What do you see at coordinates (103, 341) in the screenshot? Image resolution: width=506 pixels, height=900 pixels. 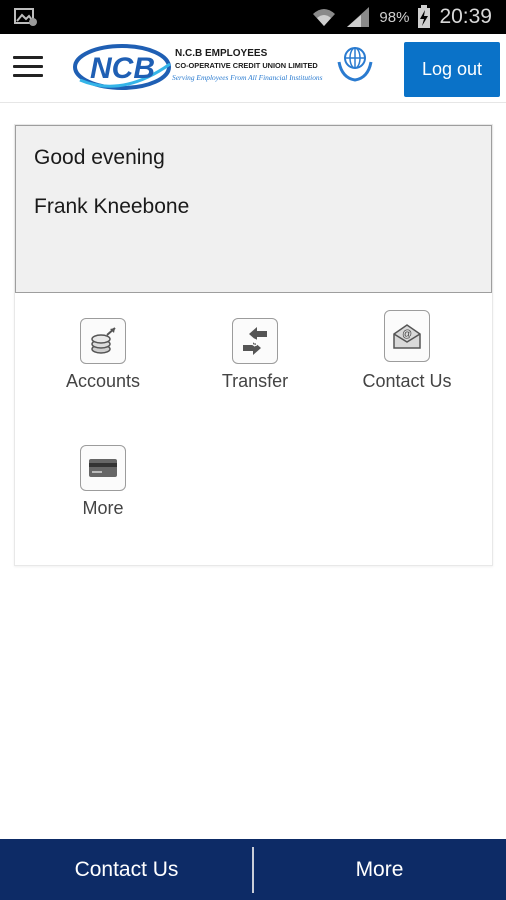 I see `coins-icon` at bounding box center [103, 341].